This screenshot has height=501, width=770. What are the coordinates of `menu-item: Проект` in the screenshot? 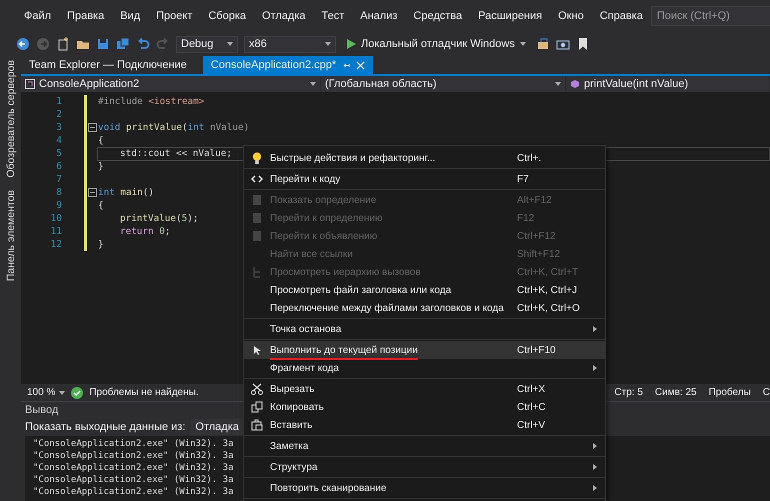 It's located at (174, 16).